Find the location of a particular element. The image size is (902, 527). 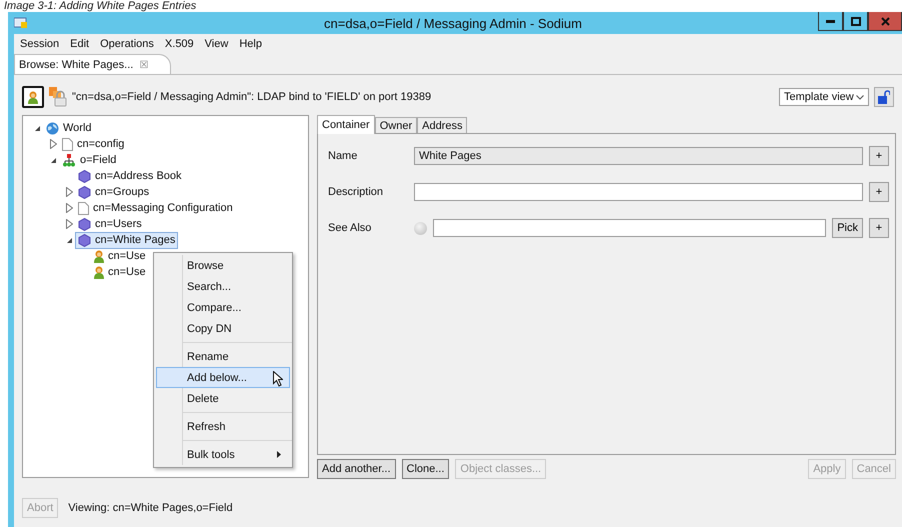

minimize-icon is located at coordinates (830, 21).